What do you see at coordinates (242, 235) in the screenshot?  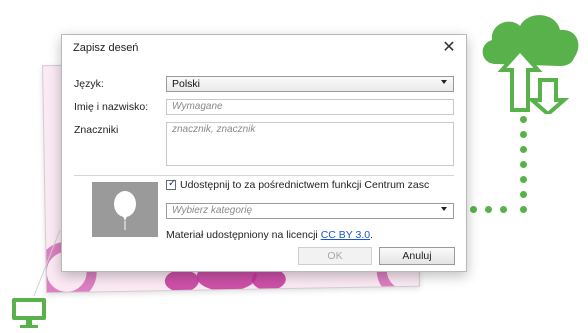 I see `licence-prefix: Materiał udostępniony na licencji` at bounding box center [242, 235].